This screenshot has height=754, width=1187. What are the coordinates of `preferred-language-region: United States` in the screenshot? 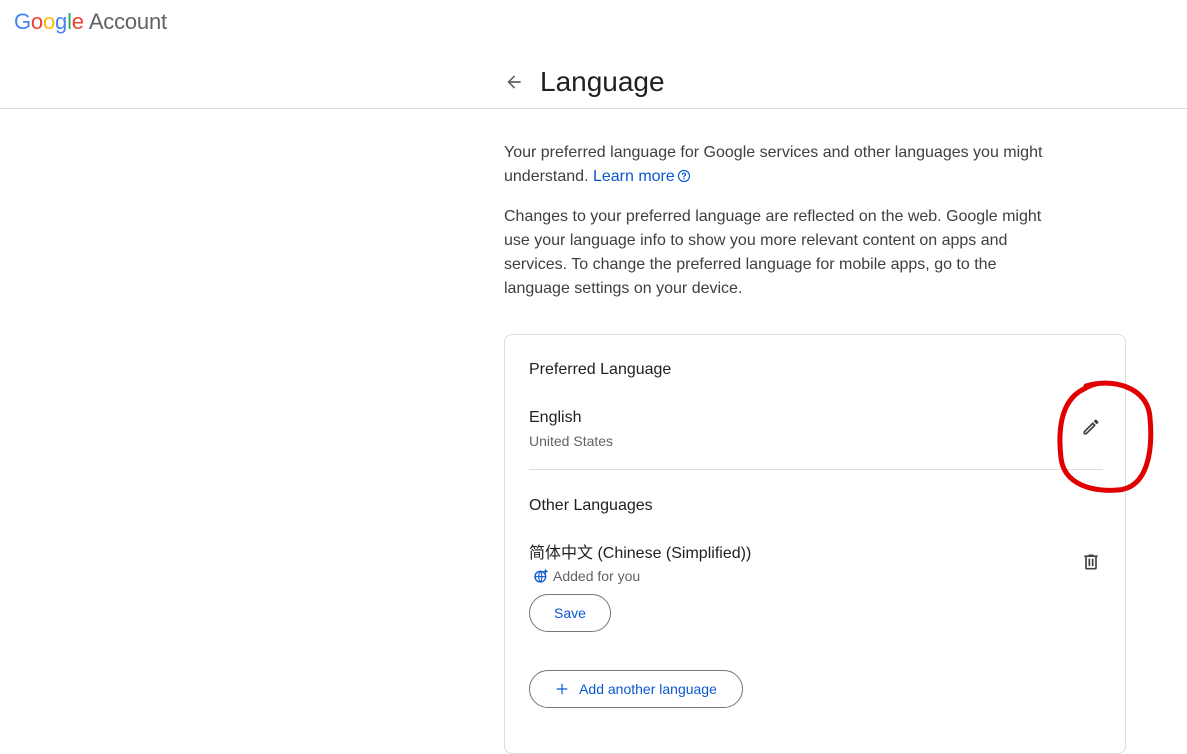 It's located at (571, 441).